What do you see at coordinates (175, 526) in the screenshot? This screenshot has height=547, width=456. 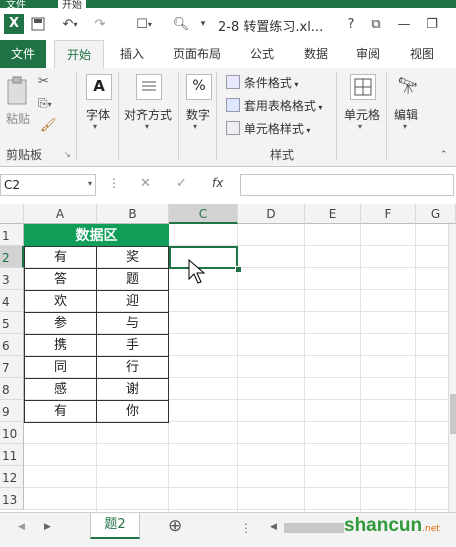 I see `new-sheet-icon: ⊕` at bounding box center [175, 526].